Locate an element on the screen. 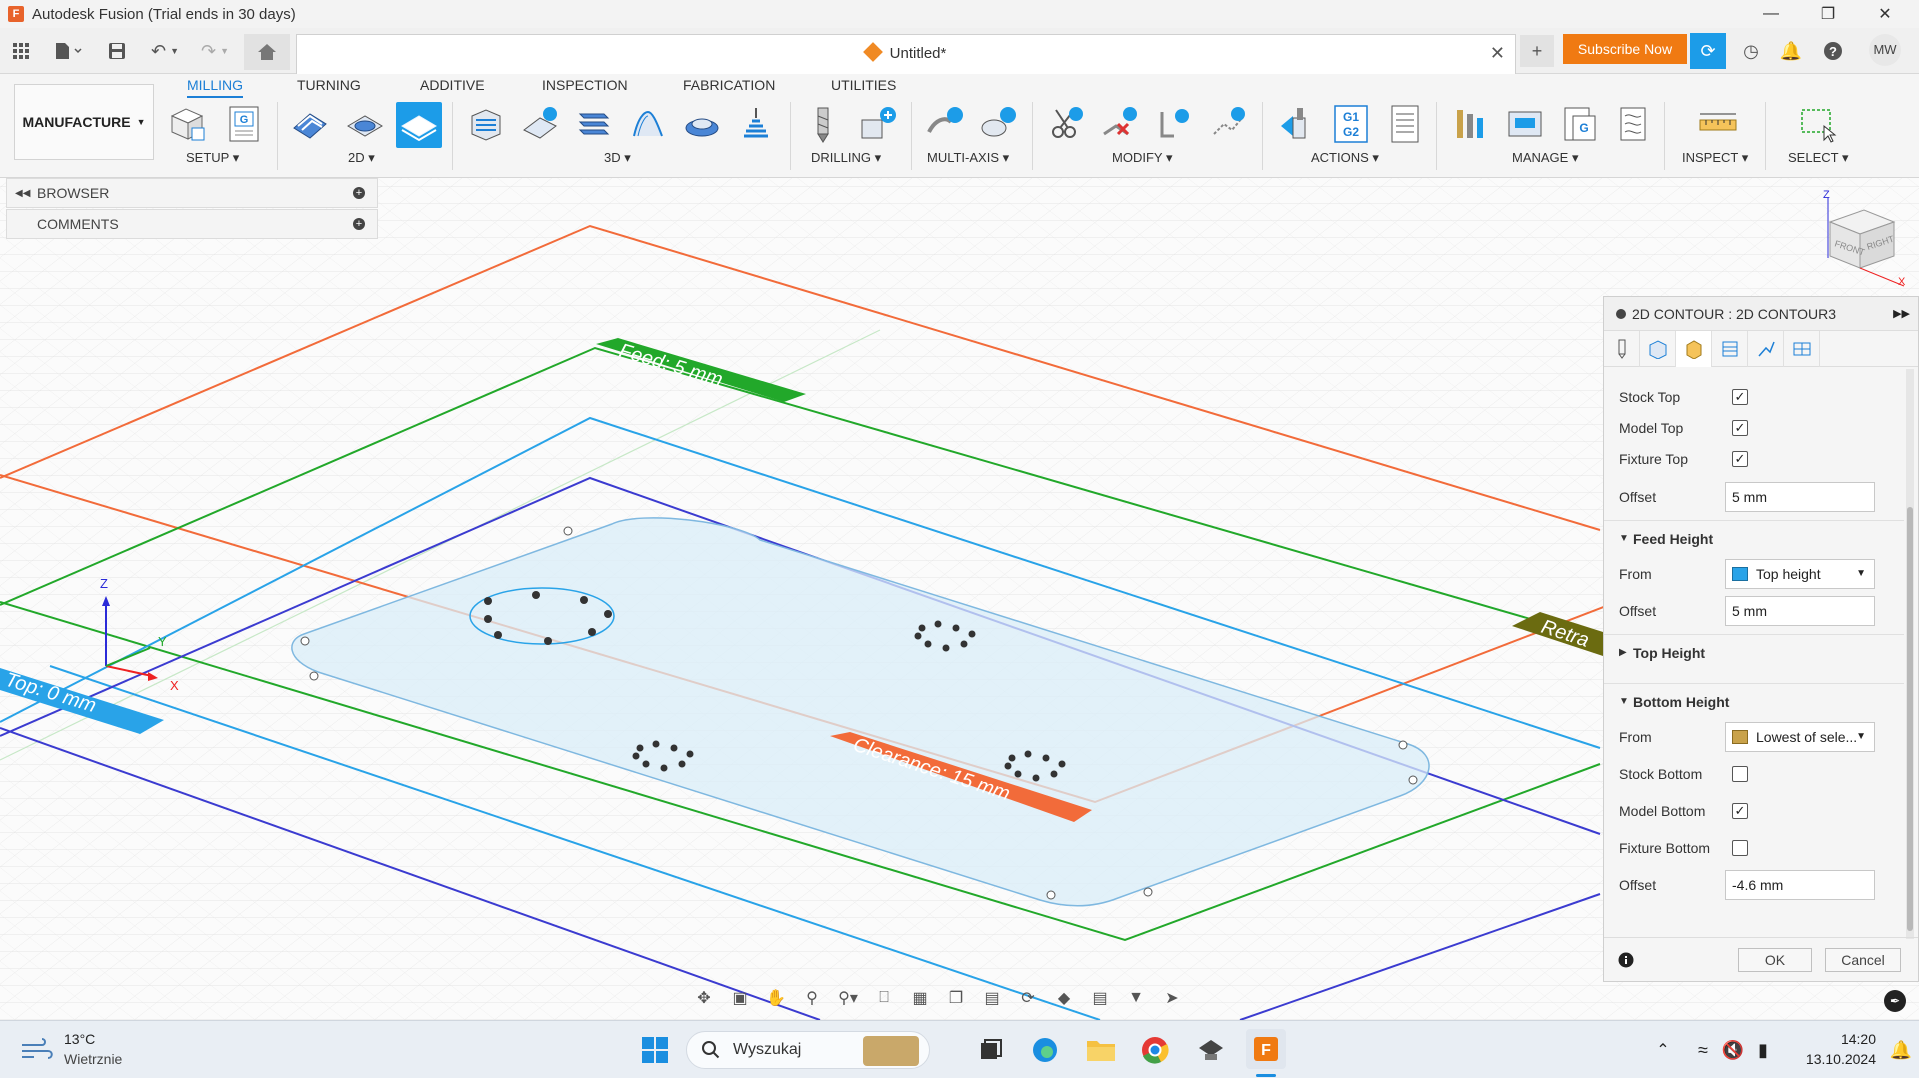 This screenshot has width=1919, height=1078. show-hidden-icons-chevron-icon: ⌃ is located at coordinates (1663, 1050).